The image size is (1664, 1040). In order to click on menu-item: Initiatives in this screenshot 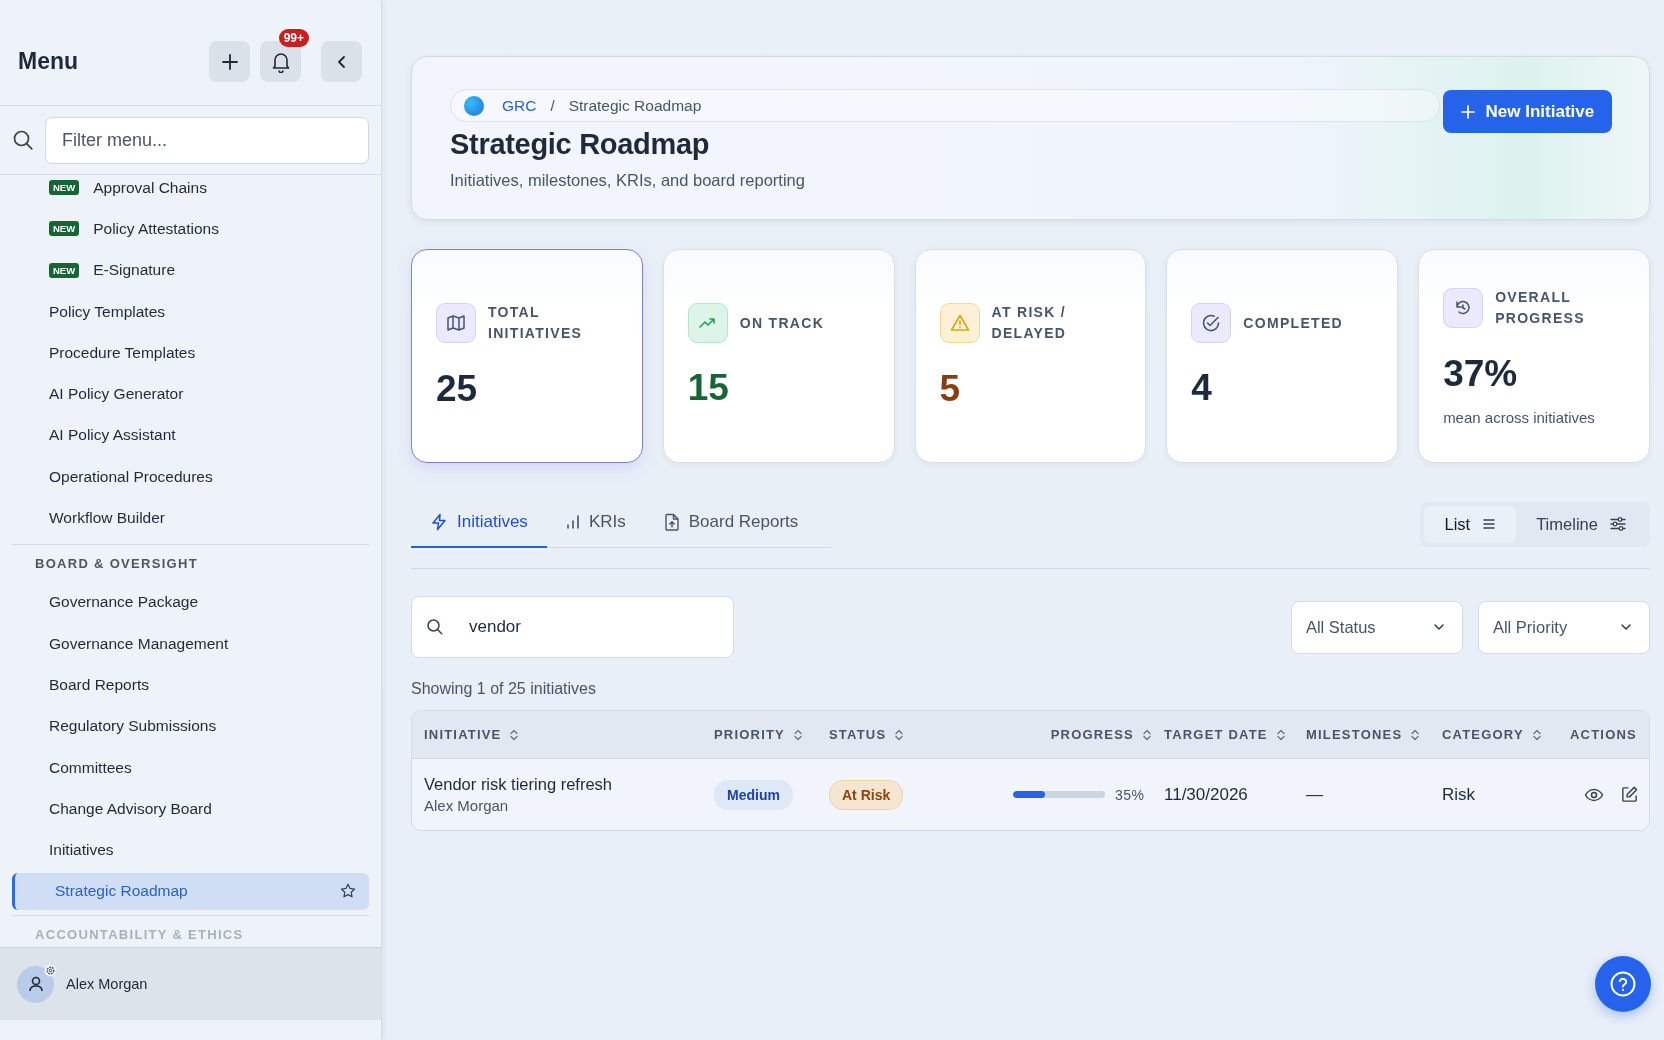, I will do `click(190, 850)`.